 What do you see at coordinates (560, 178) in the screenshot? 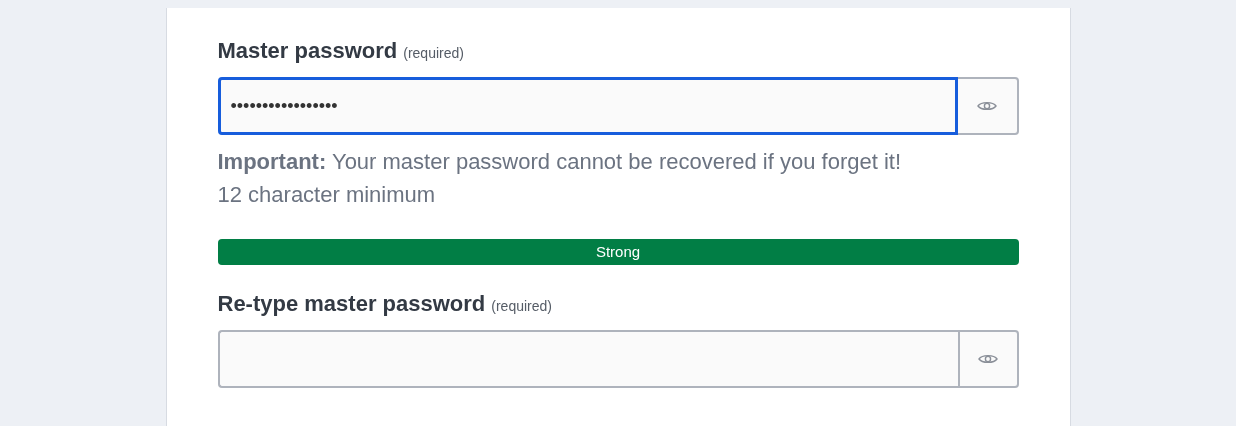
I see `hint-text: Important: Your master password cannot be recovered if you forget it! 12 character minimum` at bounding box center [560, 178].